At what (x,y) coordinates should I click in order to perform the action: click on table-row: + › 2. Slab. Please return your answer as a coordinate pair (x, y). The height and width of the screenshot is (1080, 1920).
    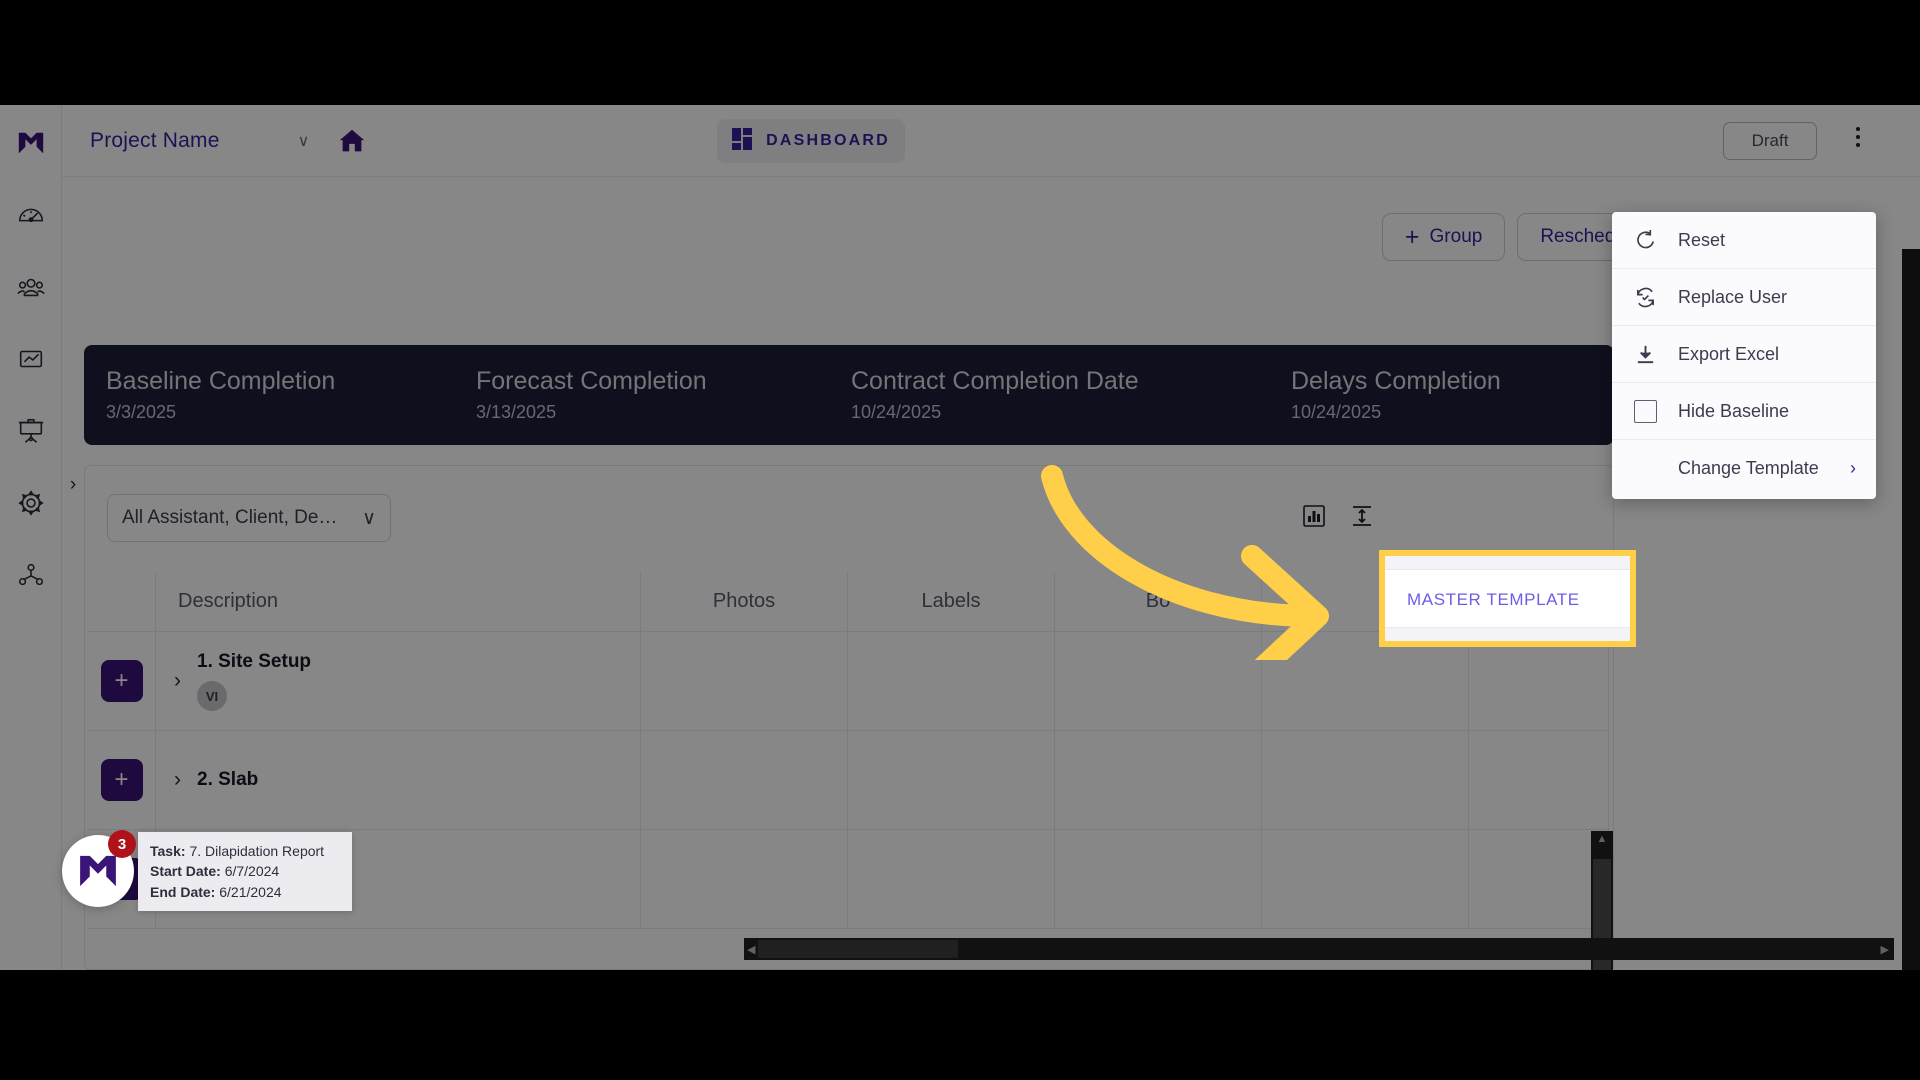
    Looking at the image, I should click on (850, 780).